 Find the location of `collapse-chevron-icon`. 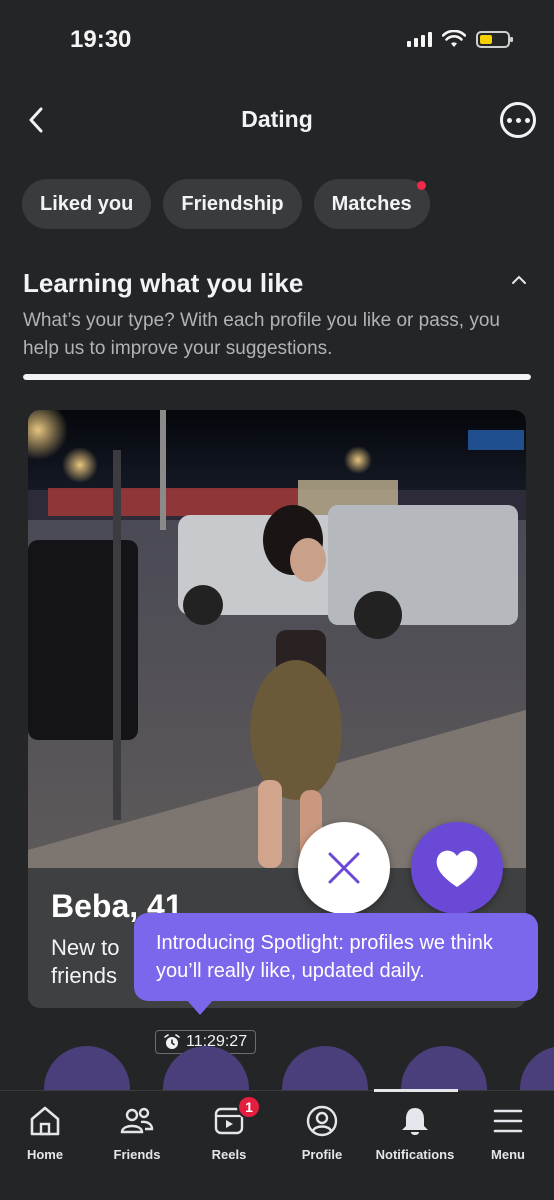

collapse-chevron-icon is located at coordinates (519, 280).